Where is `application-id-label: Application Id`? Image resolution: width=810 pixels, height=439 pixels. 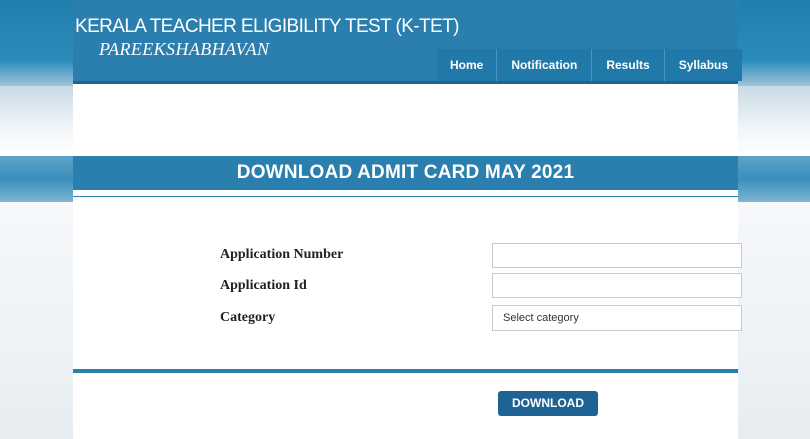
application-id-label: Application Id is located at coordinates (263, 285).